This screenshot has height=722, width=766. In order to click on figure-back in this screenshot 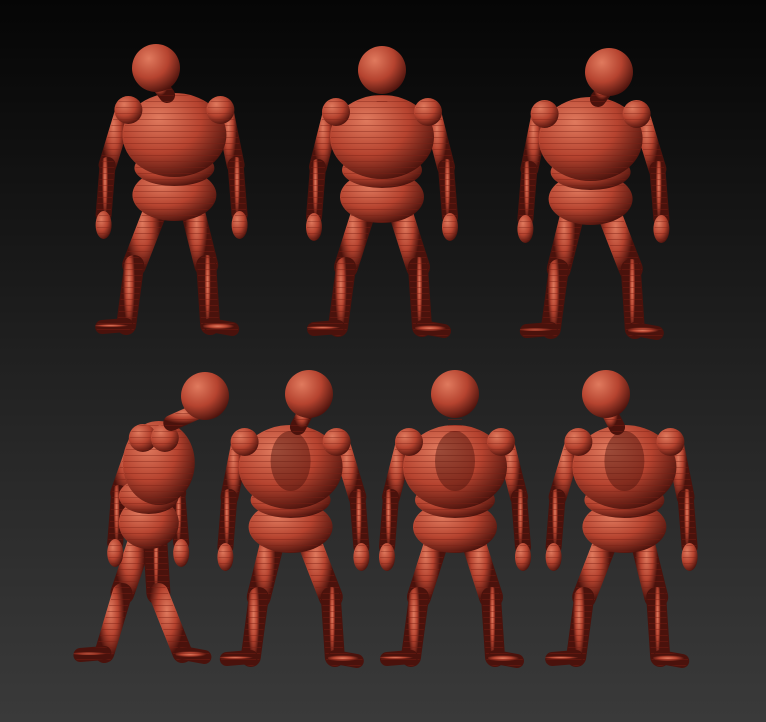, I will do `click(455, 519)`.